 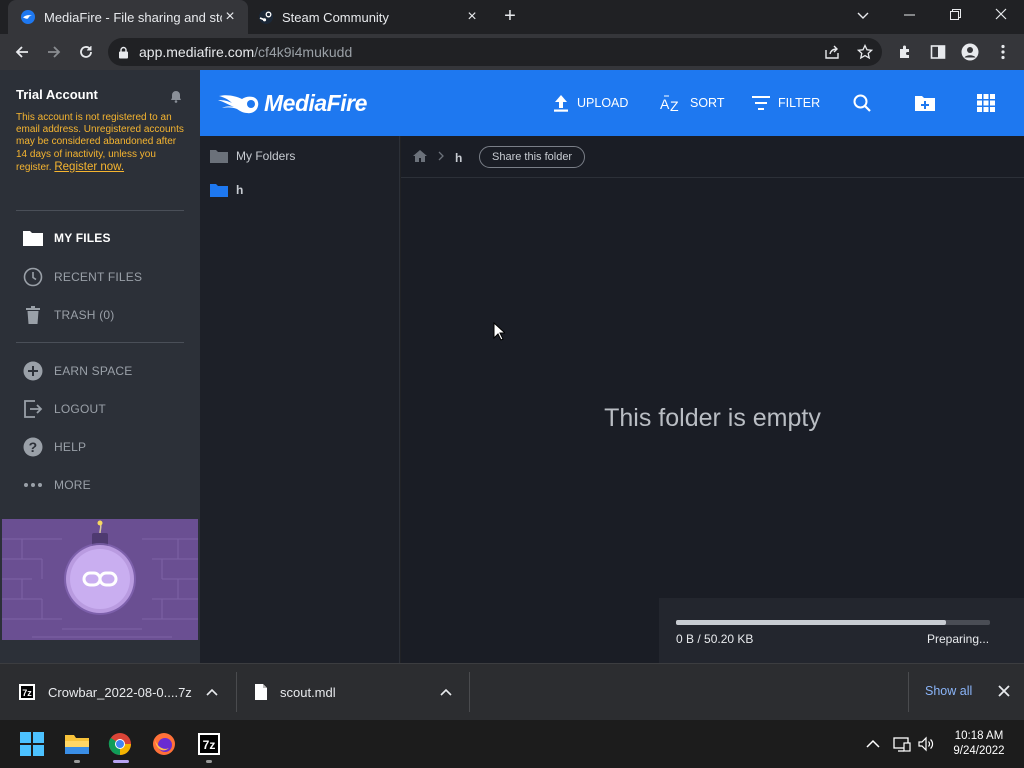 I want to click on sidebar-item-label: LOGOUT, so click(x=80, y=409).